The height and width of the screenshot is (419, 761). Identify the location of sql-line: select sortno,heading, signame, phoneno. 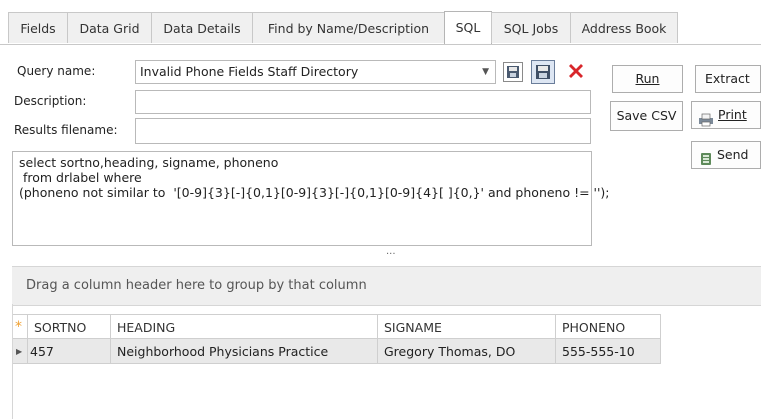
(149, 162).